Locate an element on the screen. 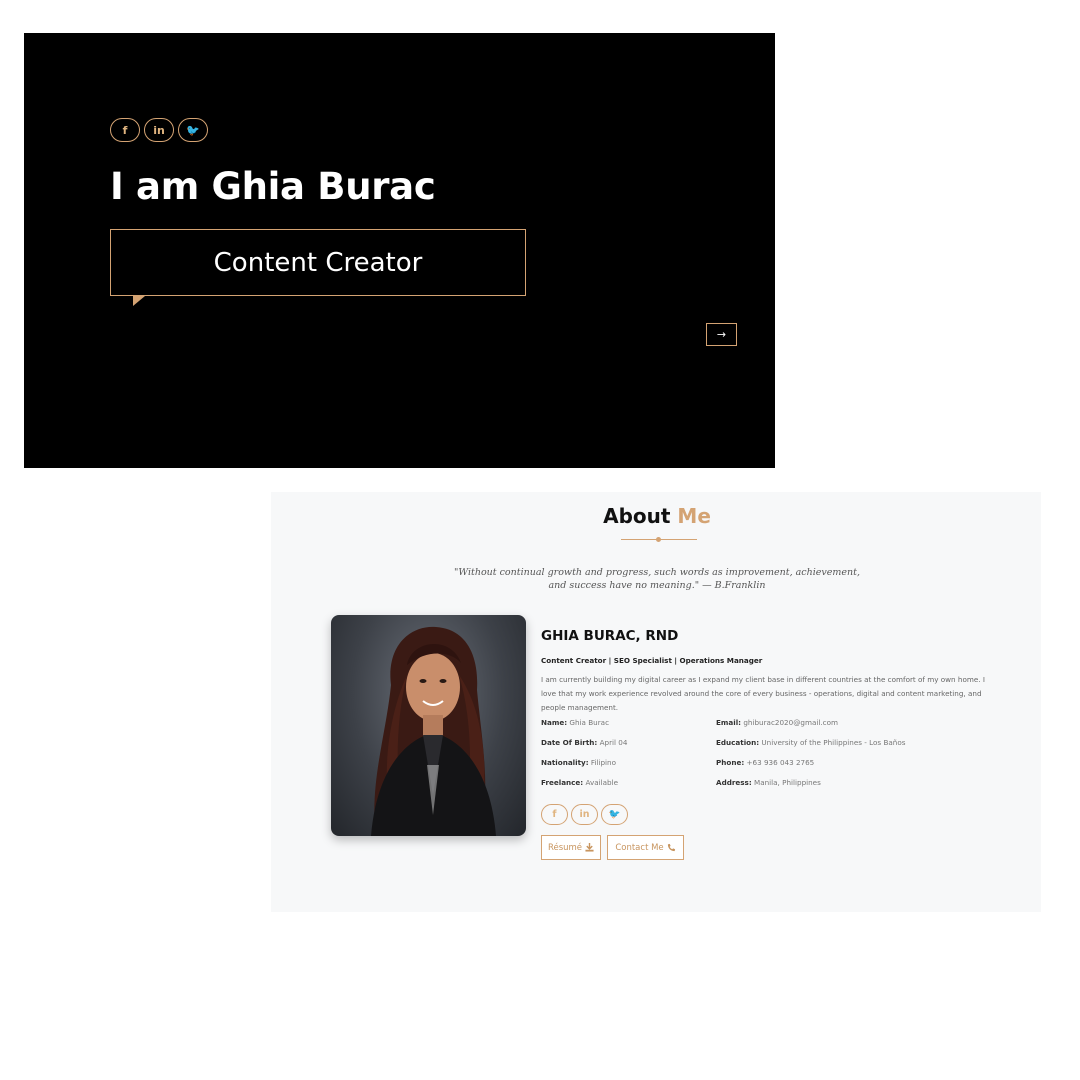 The height and width of the screenshot is (1080, 1080). about-heading-main: About is located at coordinates (637, 516).